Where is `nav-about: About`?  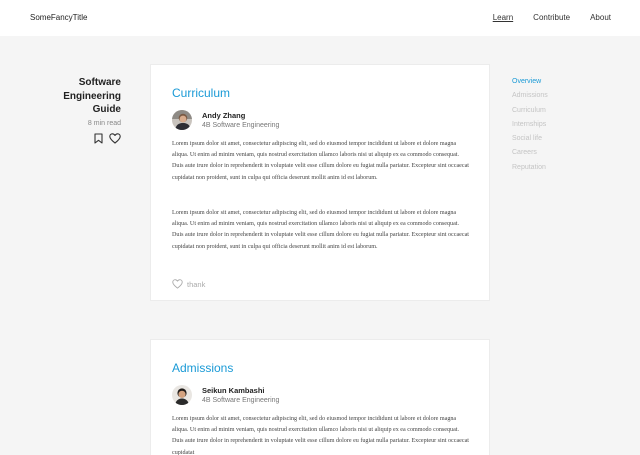
nav-about: About is located at coordinates (600, 17).